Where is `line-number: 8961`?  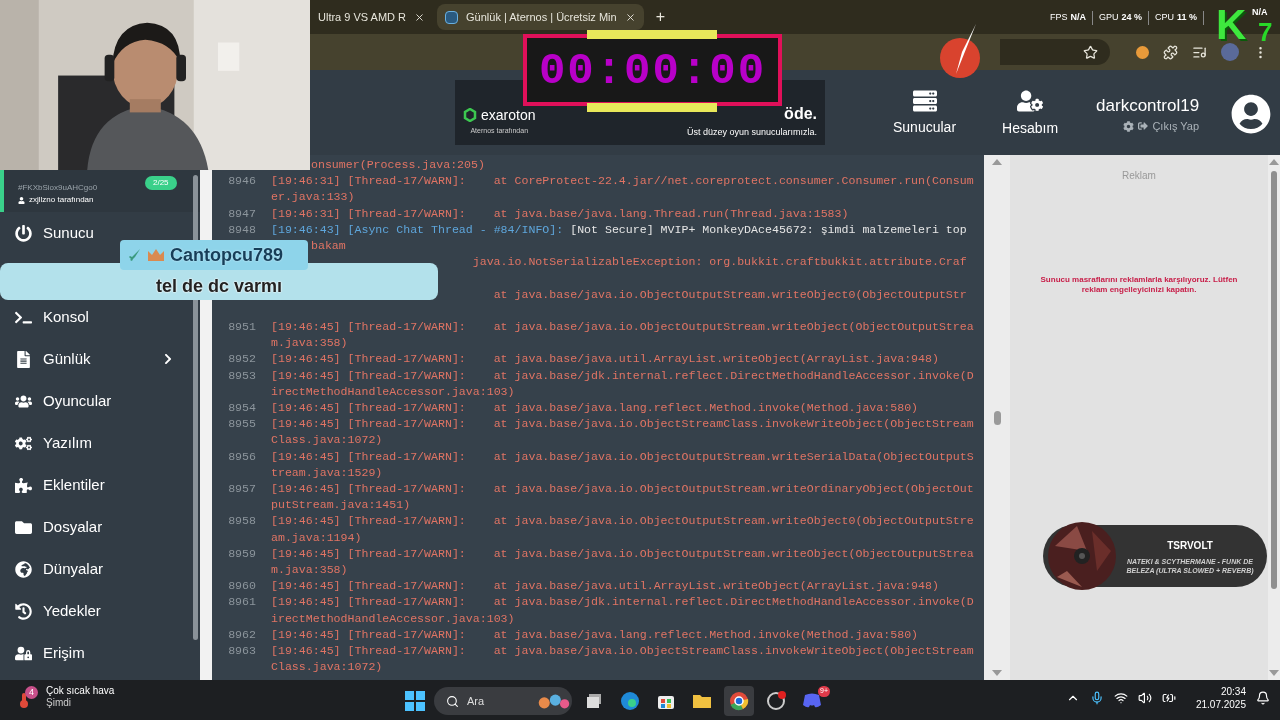
line-number: 8961 is located at coordinates (242, 602).